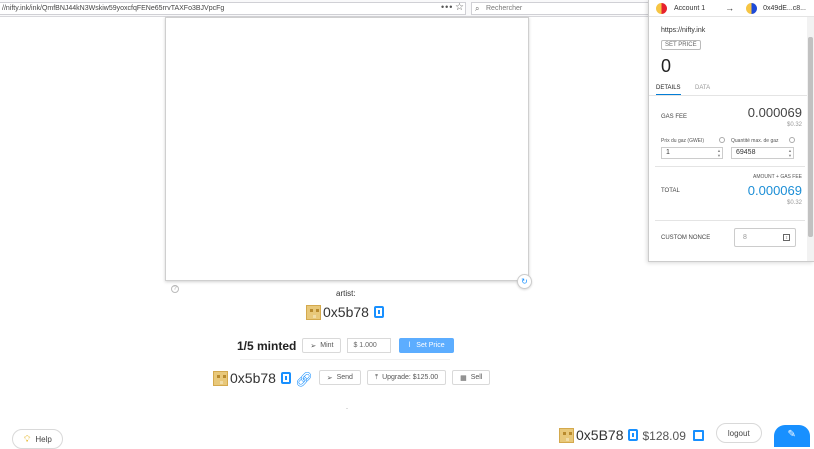 The height and width of the screenshot is (449, 814). Describe the element at coordinates (504, 8) in the screenshot. I see `search-placeholder: Rechercher` at that location.